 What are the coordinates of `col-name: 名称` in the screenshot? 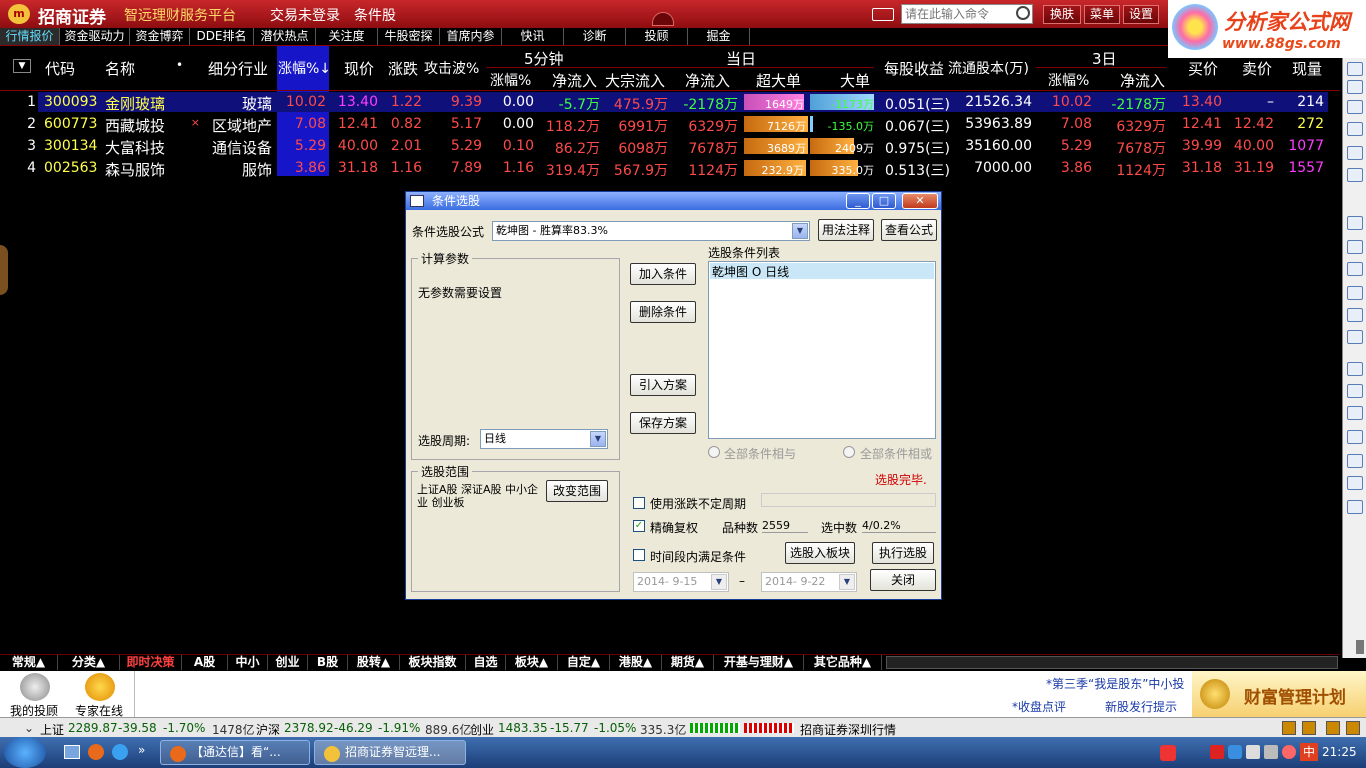 It's located at (120, 68).